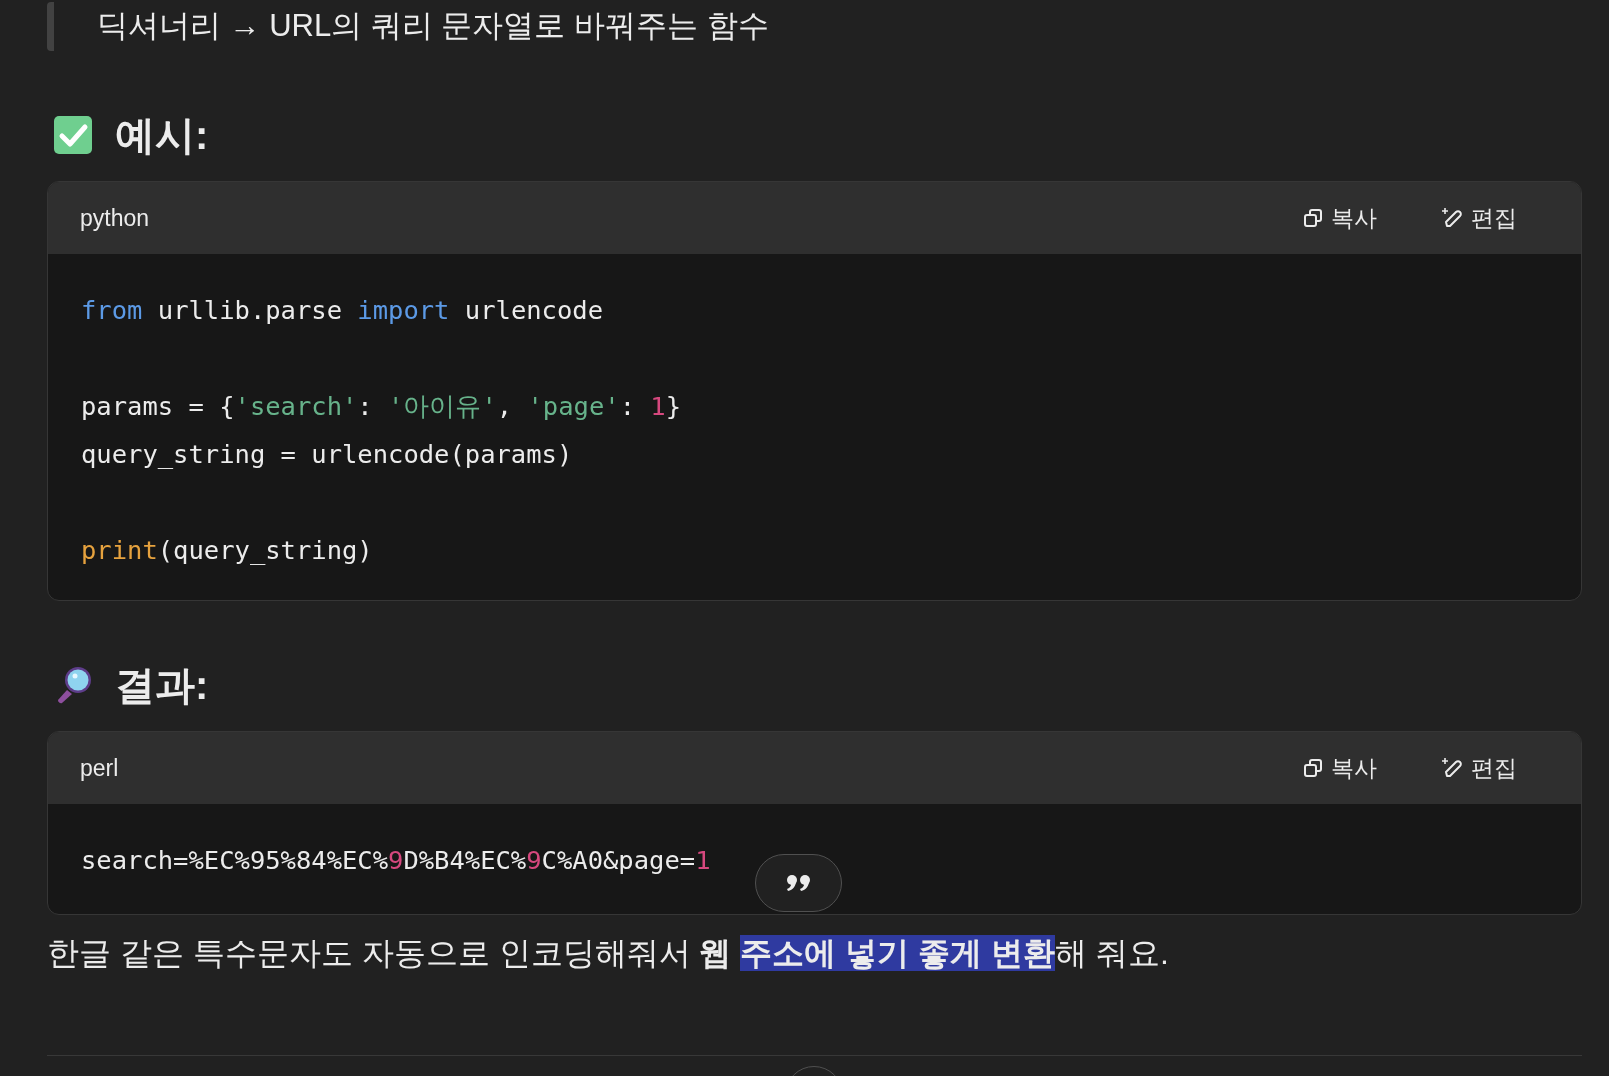  I want to click on section-heading: 예시:, so click(162, 135).